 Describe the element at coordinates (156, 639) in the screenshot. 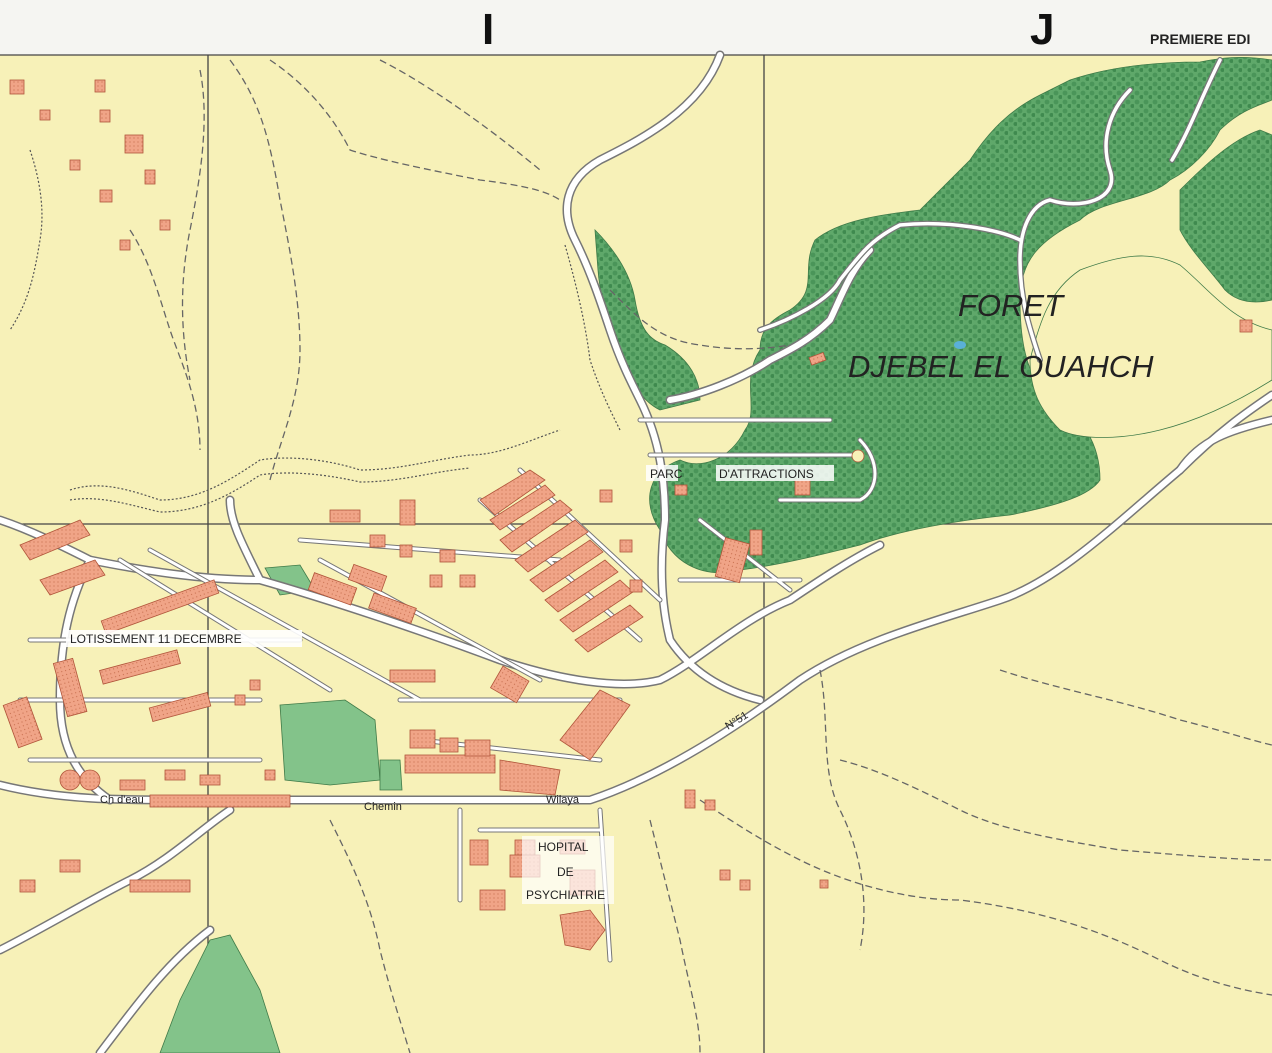

I see `lotissement-label: LOTISSEMENT 11 DECEMBRE` at that location.